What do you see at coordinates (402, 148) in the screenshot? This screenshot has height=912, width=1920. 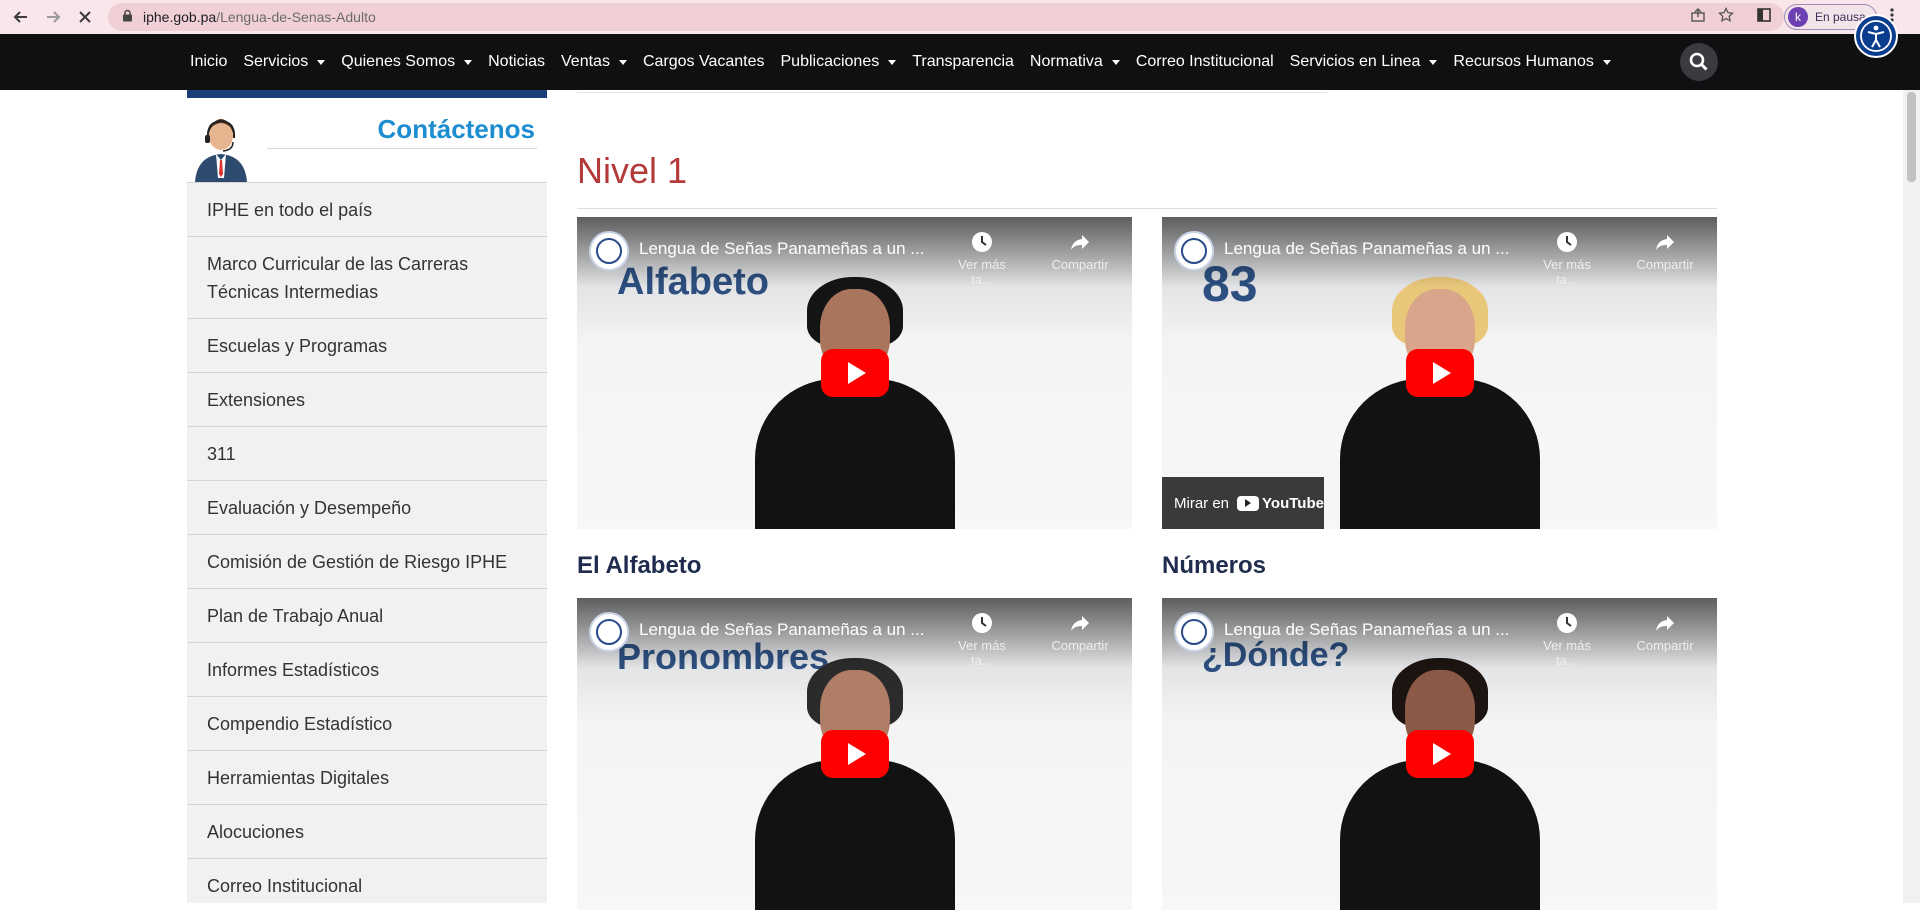 I see `contact-divider` at bounding box center [402, 148].